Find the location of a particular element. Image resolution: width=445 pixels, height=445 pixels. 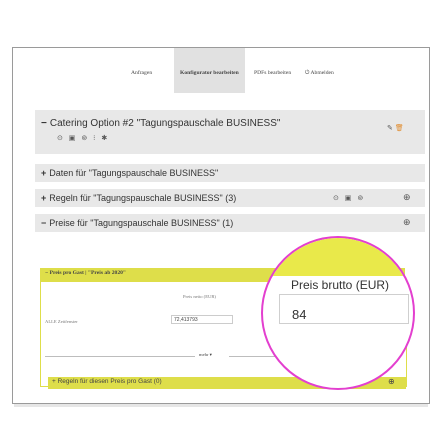

zeitfenster-label: ALLE Zeitfenster is located at coordinates (61, 321).